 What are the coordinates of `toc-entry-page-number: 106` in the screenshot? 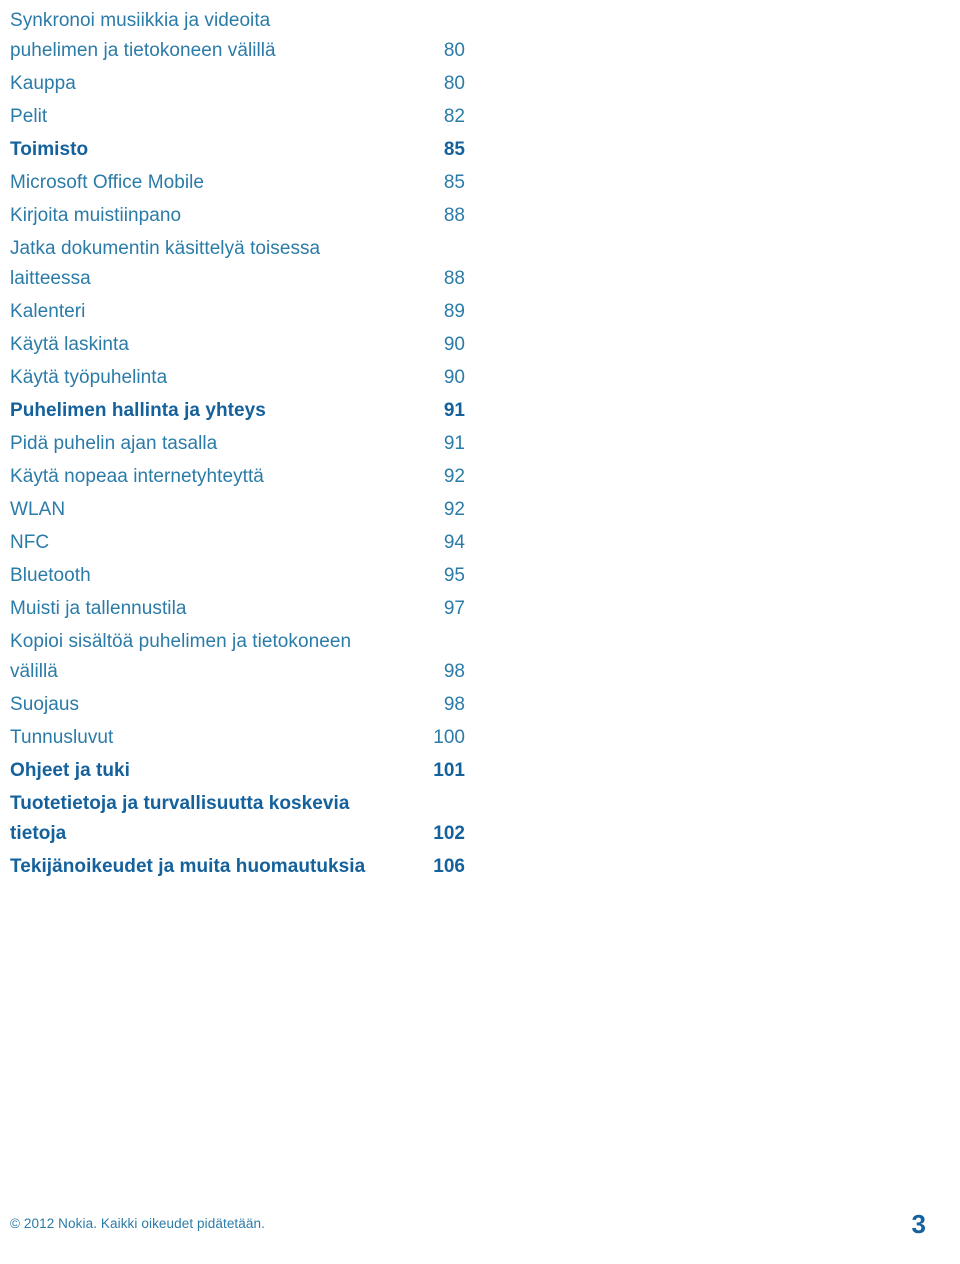 It's located at (449, 866).